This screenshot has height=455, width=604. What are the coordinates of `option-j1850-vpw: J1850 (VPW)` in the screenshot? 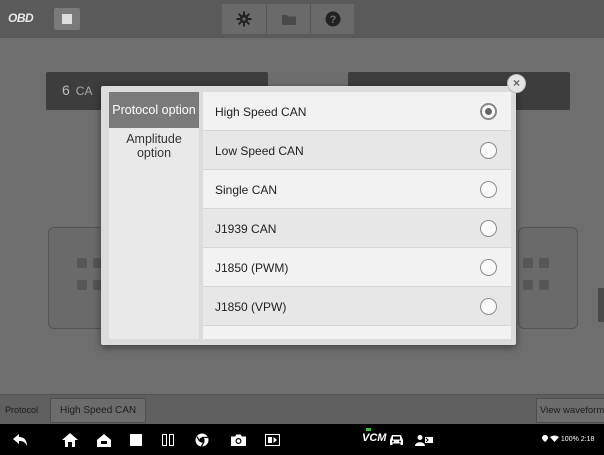 It's located at (357, 306).